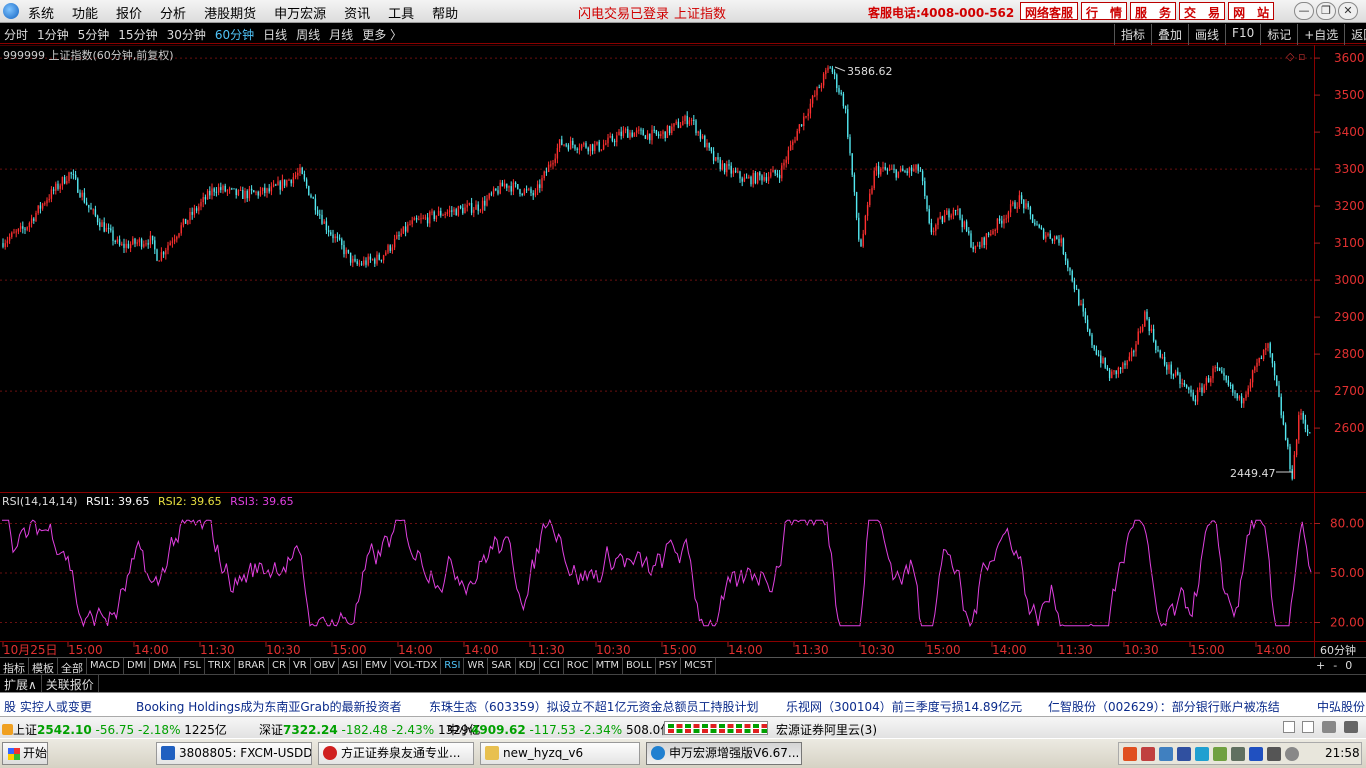 The height and width of the screenshot is (768, 1366). I want to click on tab-intraday: 分时, so click(16, 34).